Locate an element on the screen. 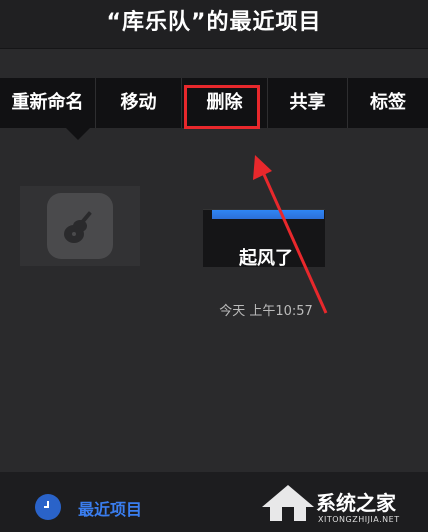 The image size is (428, 532). page-title: “库乐队”的最近项目 is located at coordinates (214, 22).